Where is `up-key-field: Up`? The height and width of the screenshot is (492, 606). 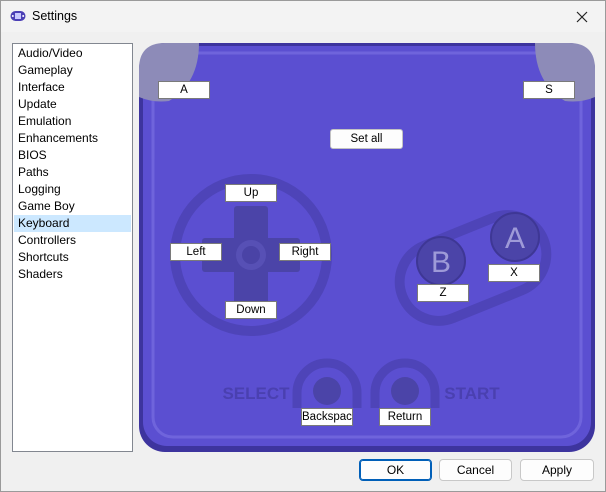
up-key-field: Up is located at coordinates (251, 193).